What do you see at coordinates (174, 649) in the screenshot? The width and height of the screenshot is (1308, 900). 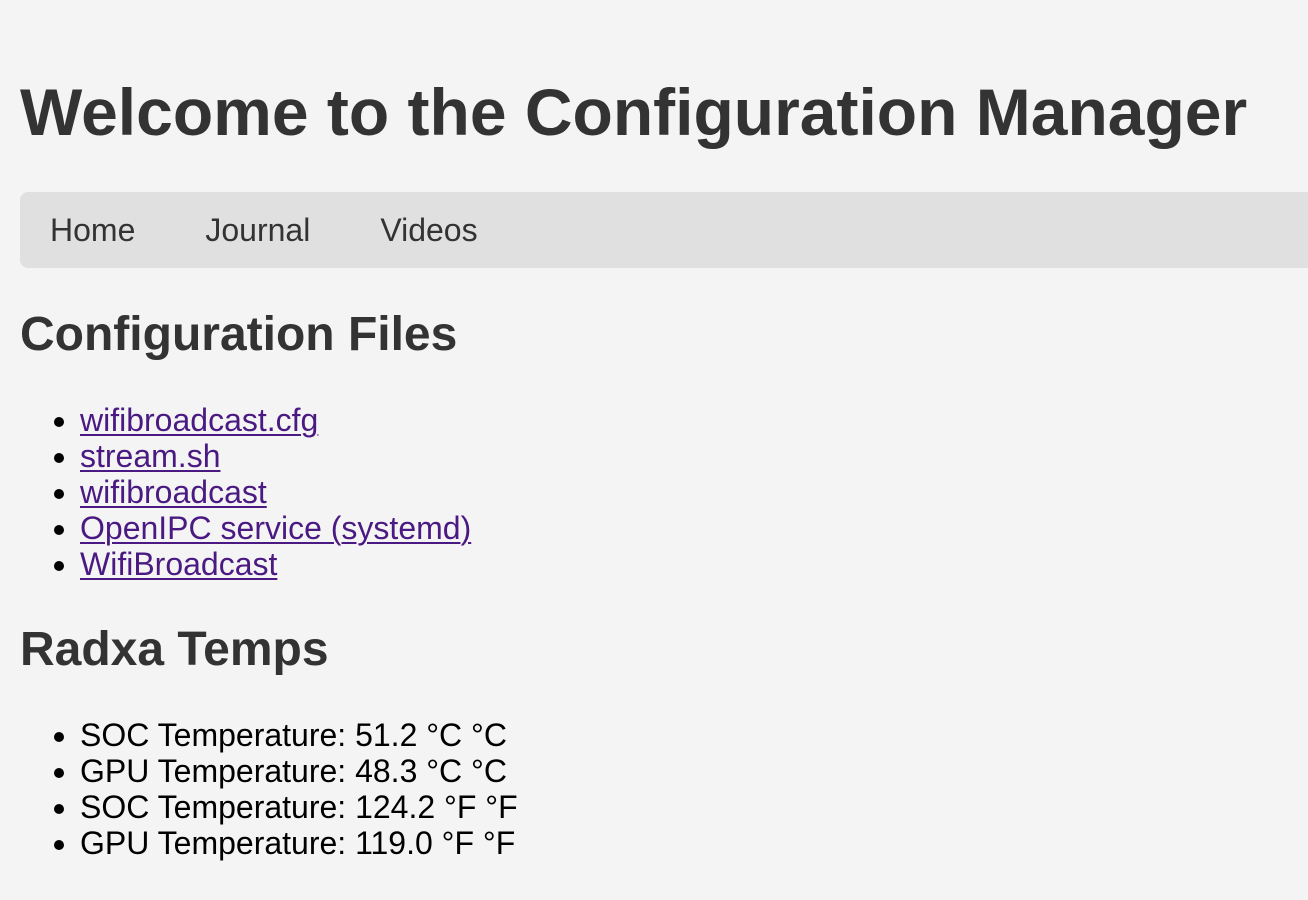 I see `radxa-temps-heading: Radxa Temps` at bounding box center [174, 649].